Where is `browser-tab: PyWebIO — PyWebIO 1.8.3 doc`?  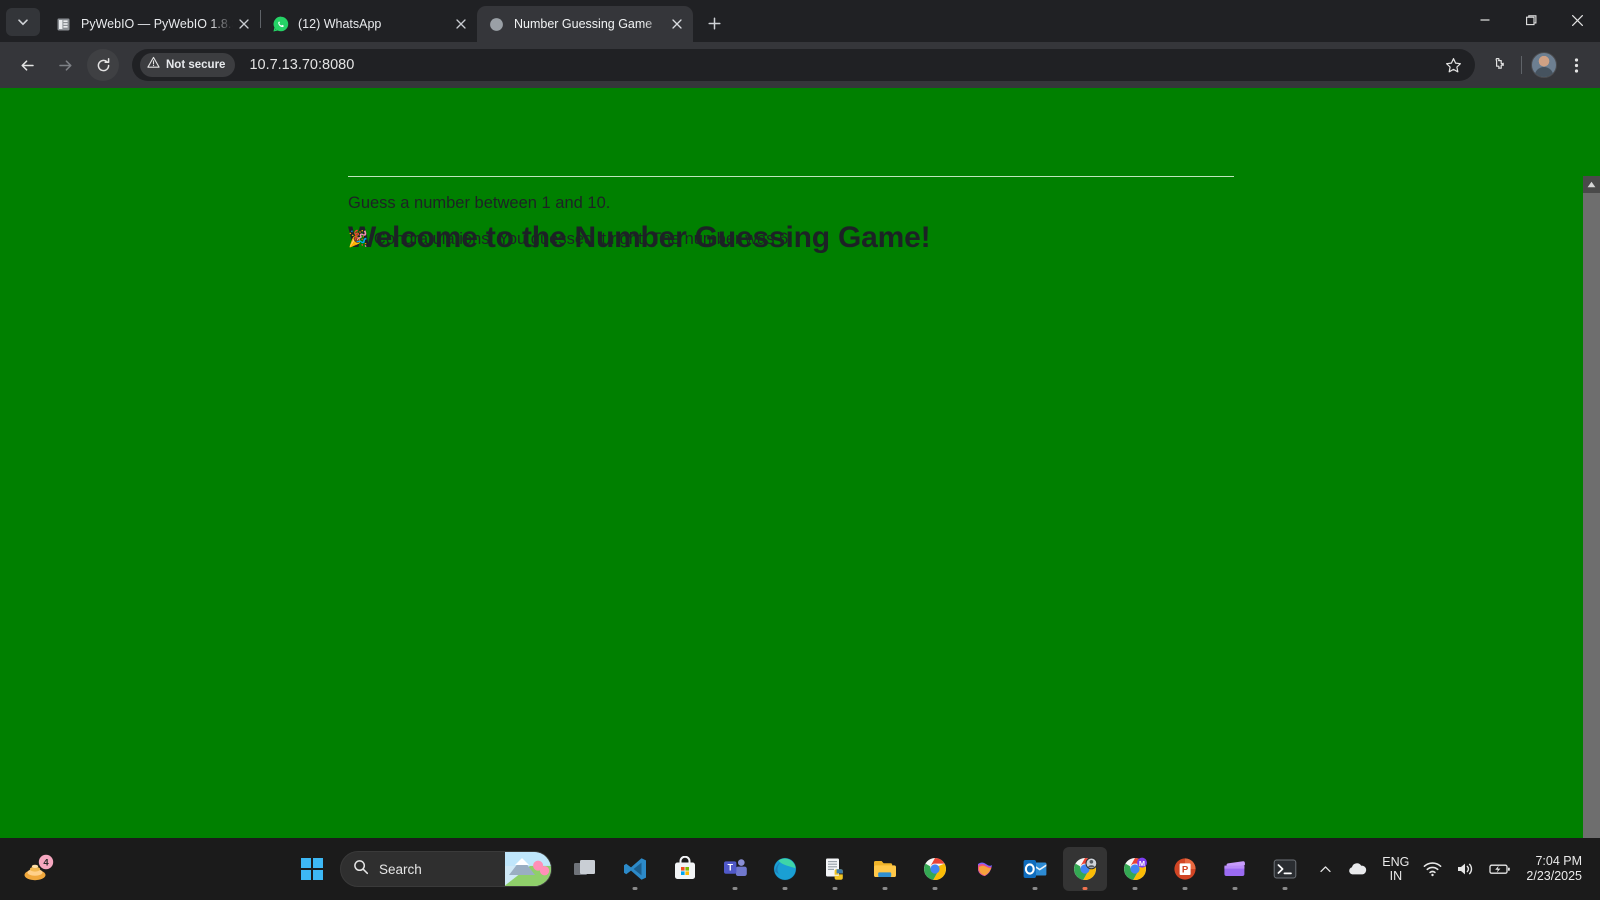
browser-tab: PyWebIO — PyWebIO 1.8.3 doc is located at coordinates (152, 24).